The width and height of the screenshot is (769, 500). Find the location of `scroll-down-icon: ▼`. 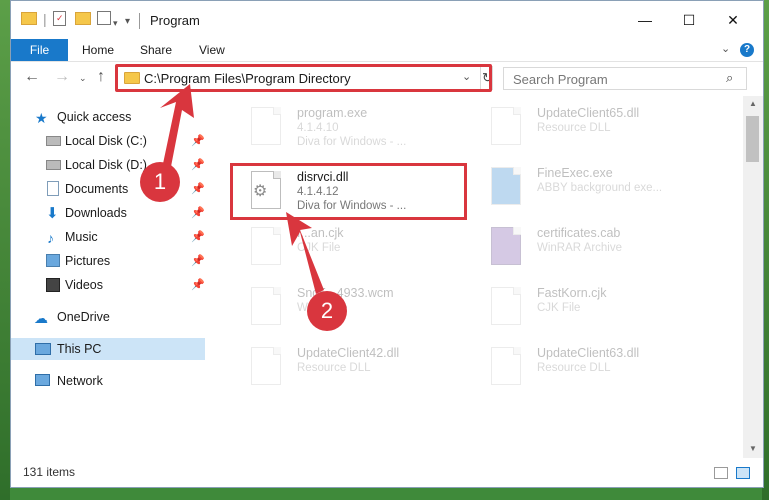

scroll-down-icon: ▼ is located at coordinates (753, 448).